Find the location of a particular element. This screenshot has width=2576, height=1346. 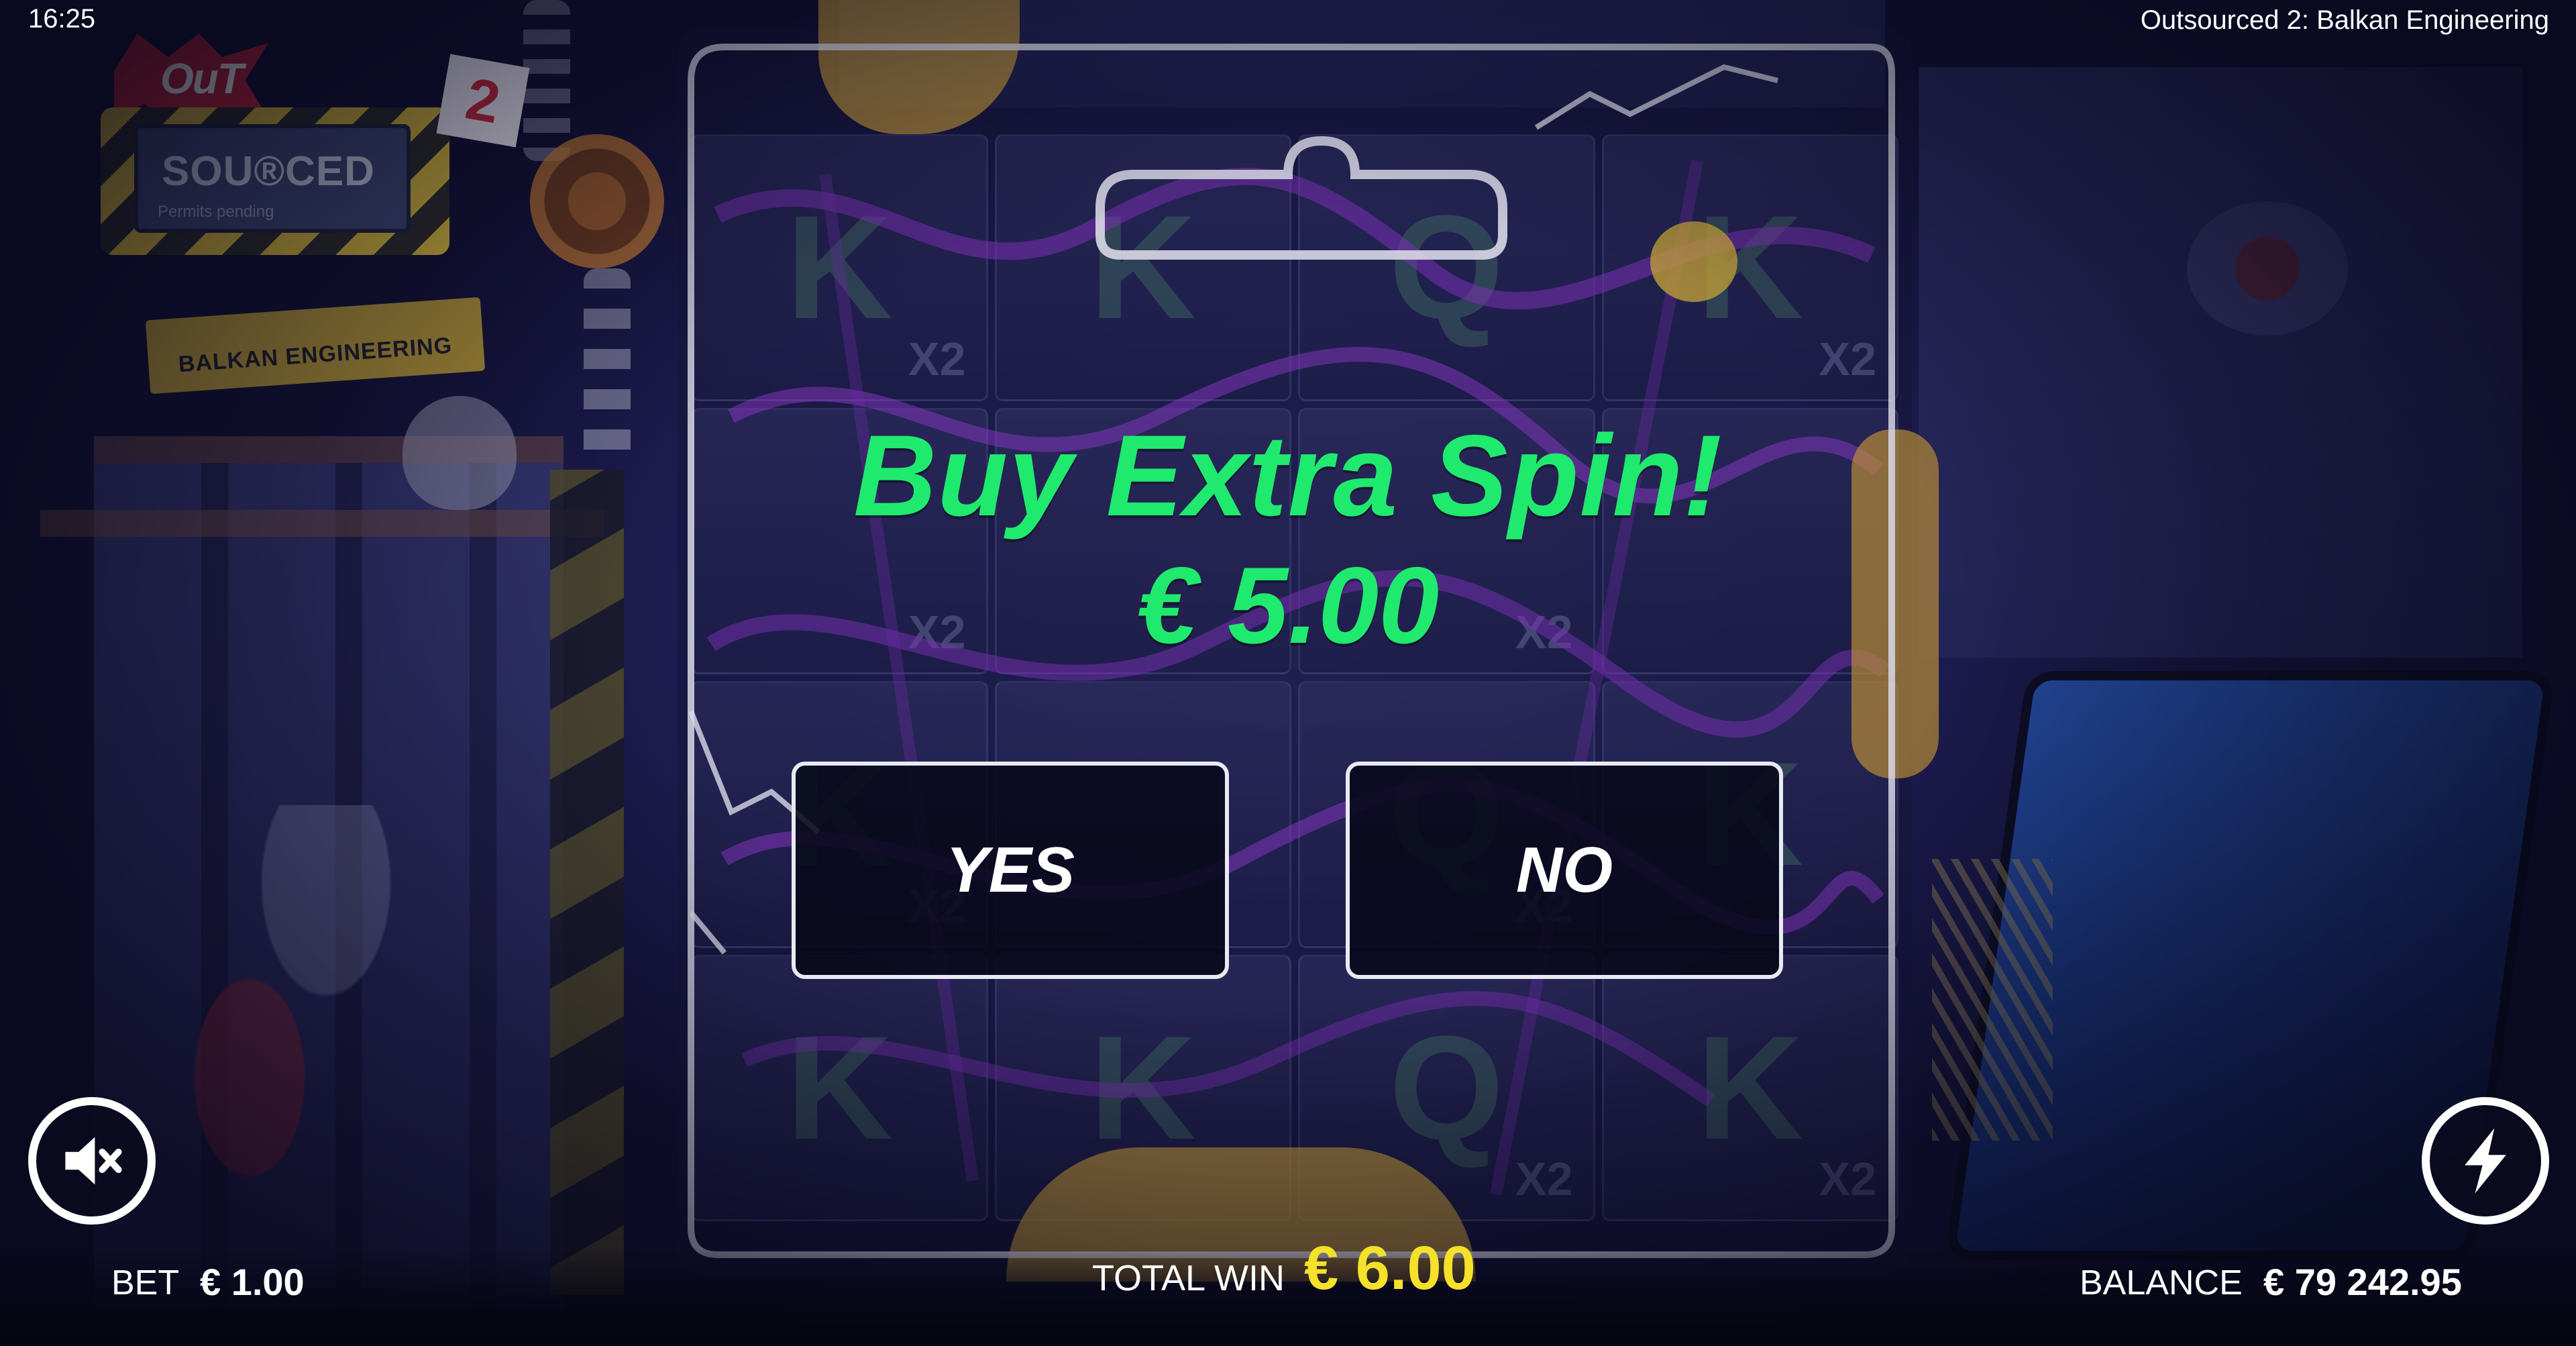

logo-permits-text: Permits pending is located at coordinates (216, 212).